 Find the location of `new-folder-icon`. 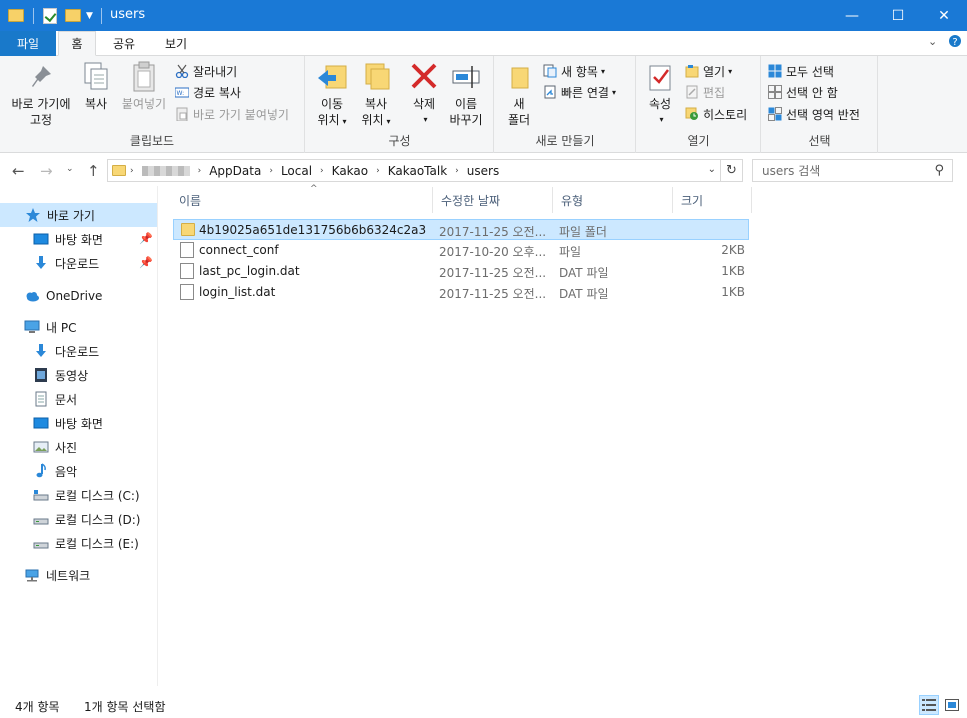

new-folder-icon is located at coordinates (73, 15).